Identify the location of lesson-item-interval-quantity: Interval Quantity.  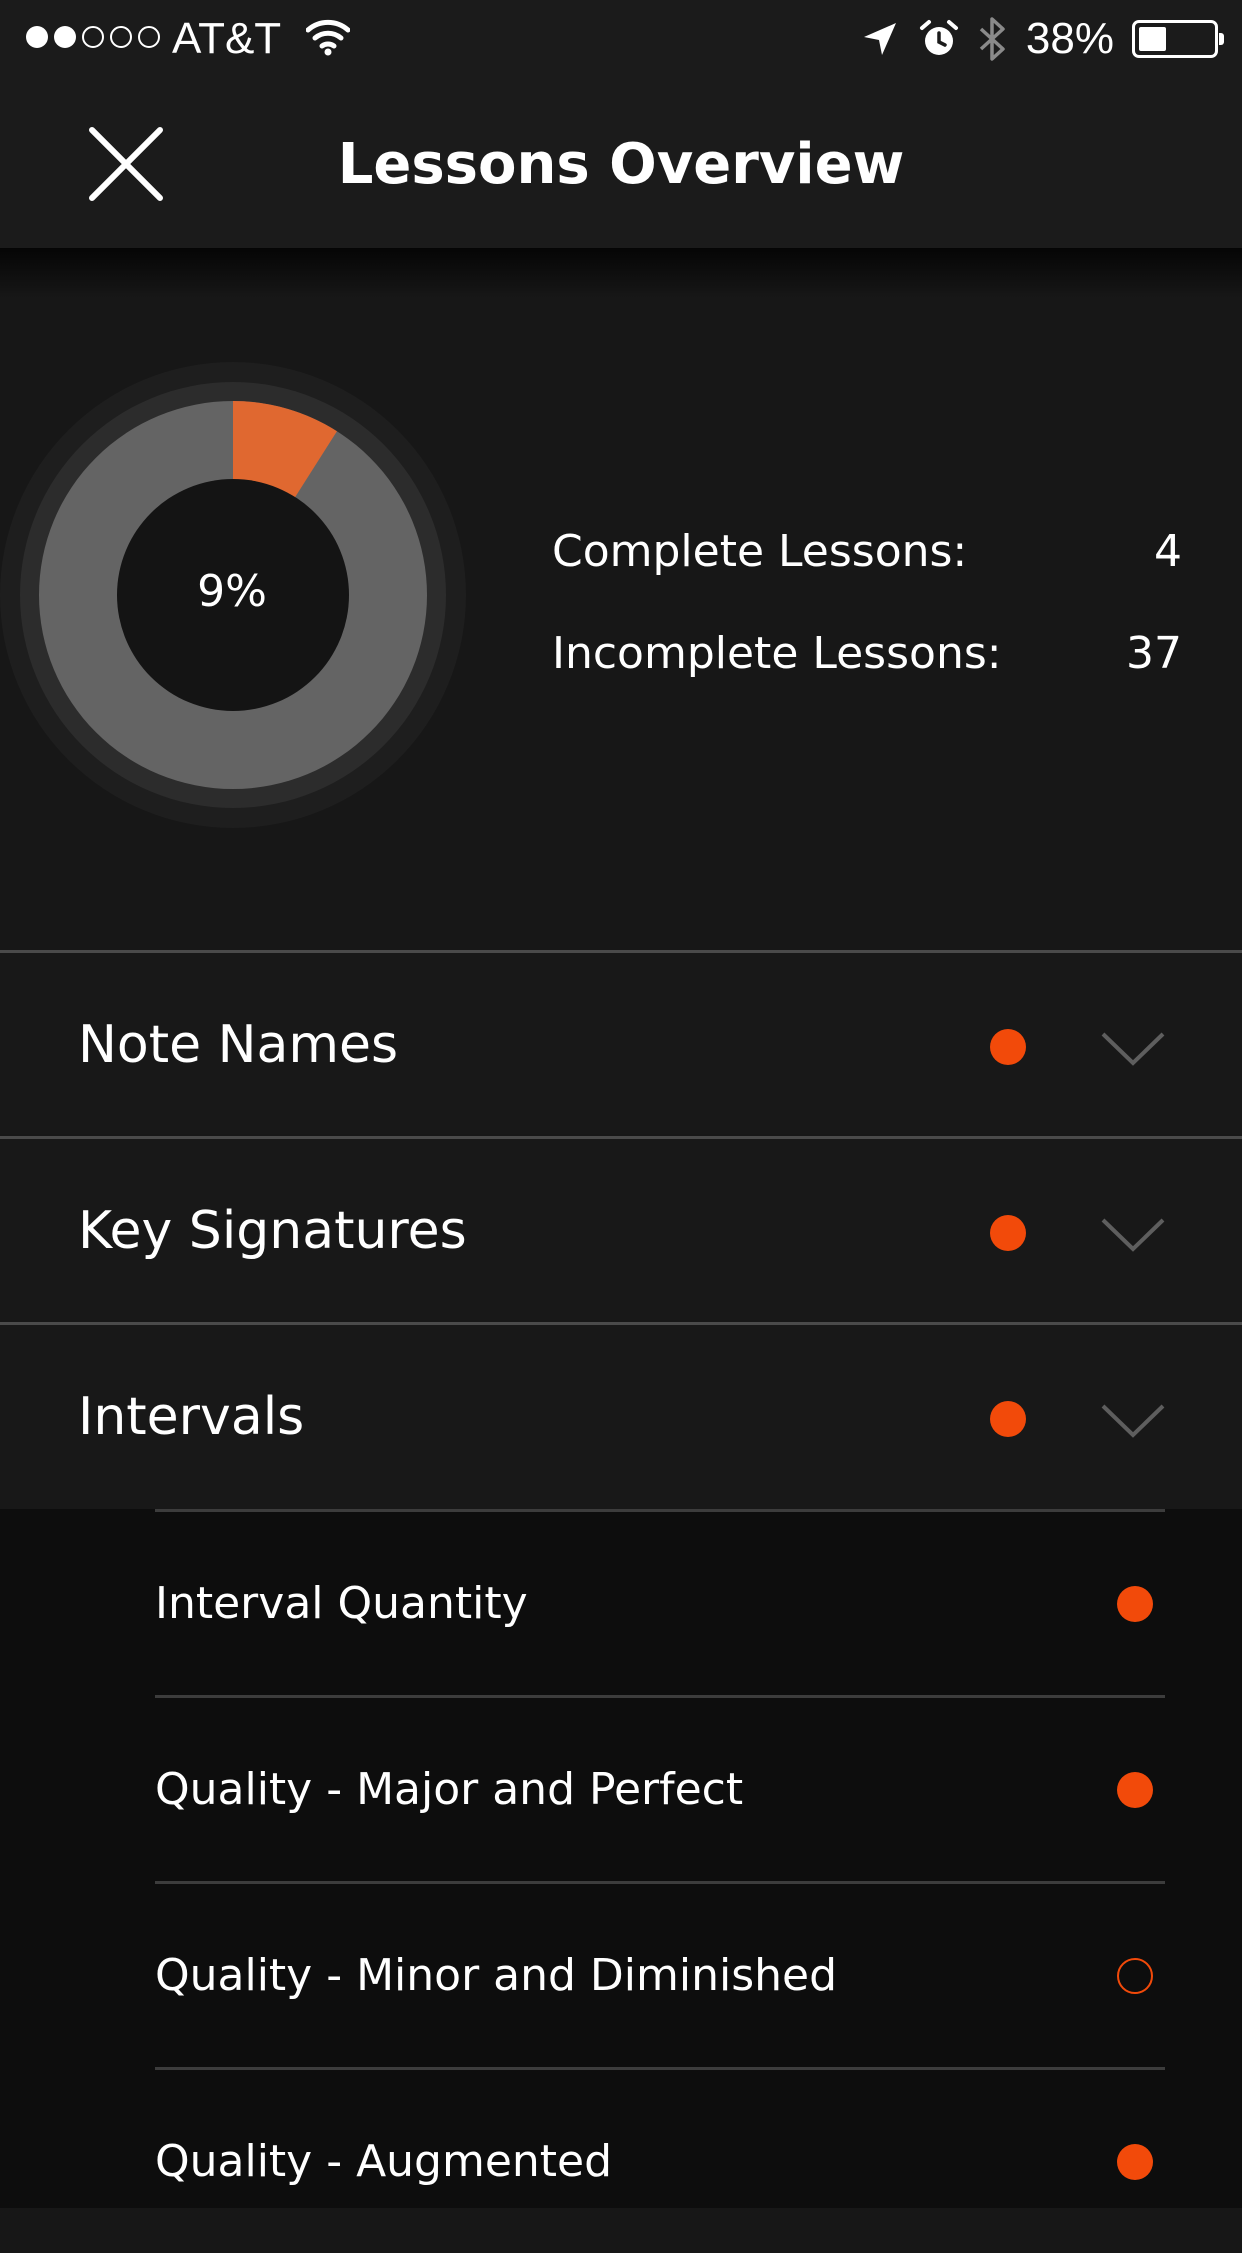
(660, 1602).